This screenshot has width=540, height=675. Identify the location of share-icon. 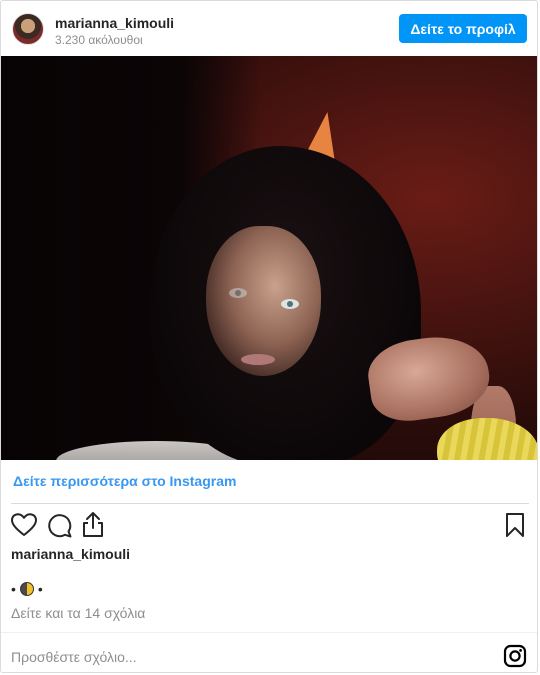
(93, 524).